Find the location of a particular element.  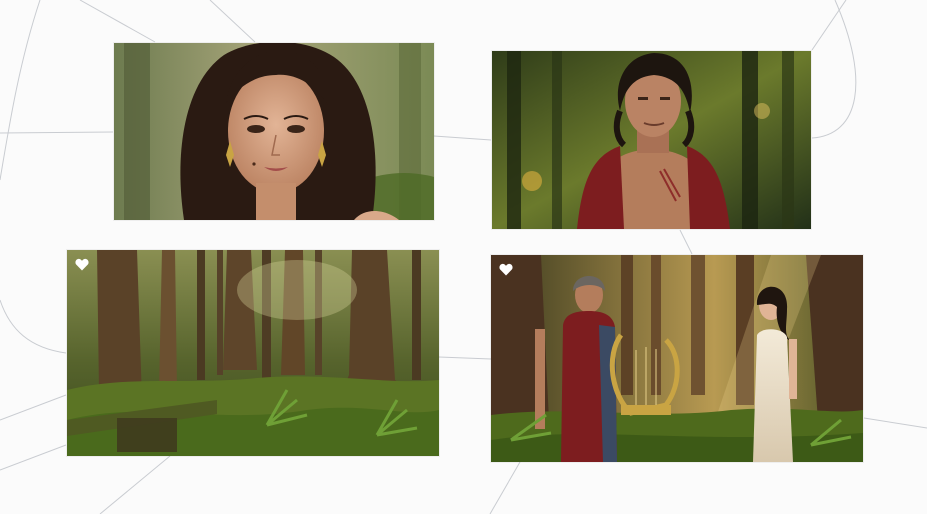

man-portrait-image is located at coordinates (651, 140).